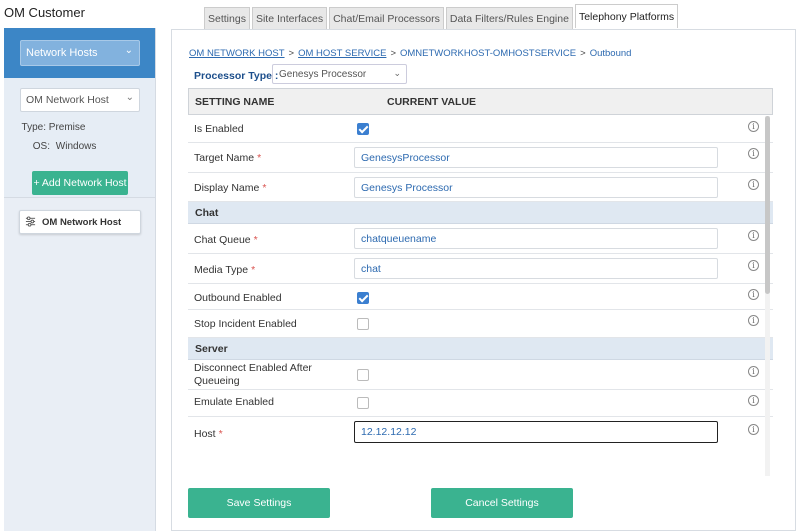 The height and width of the screenshot is (531, 800). I want to click on tab-chat-email-processors: Chat/Email Processors, so click(386, 18).